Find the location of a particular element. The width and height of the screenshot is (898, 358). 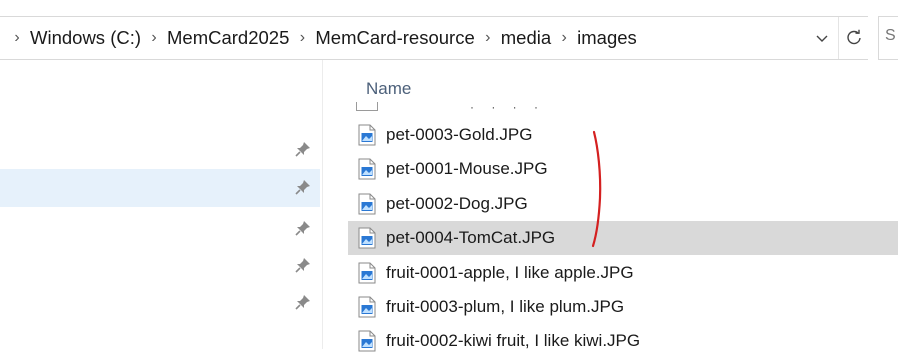

file-row: fruit-0001-apple, I like apple.JPG is located at coordinates (623, 273).